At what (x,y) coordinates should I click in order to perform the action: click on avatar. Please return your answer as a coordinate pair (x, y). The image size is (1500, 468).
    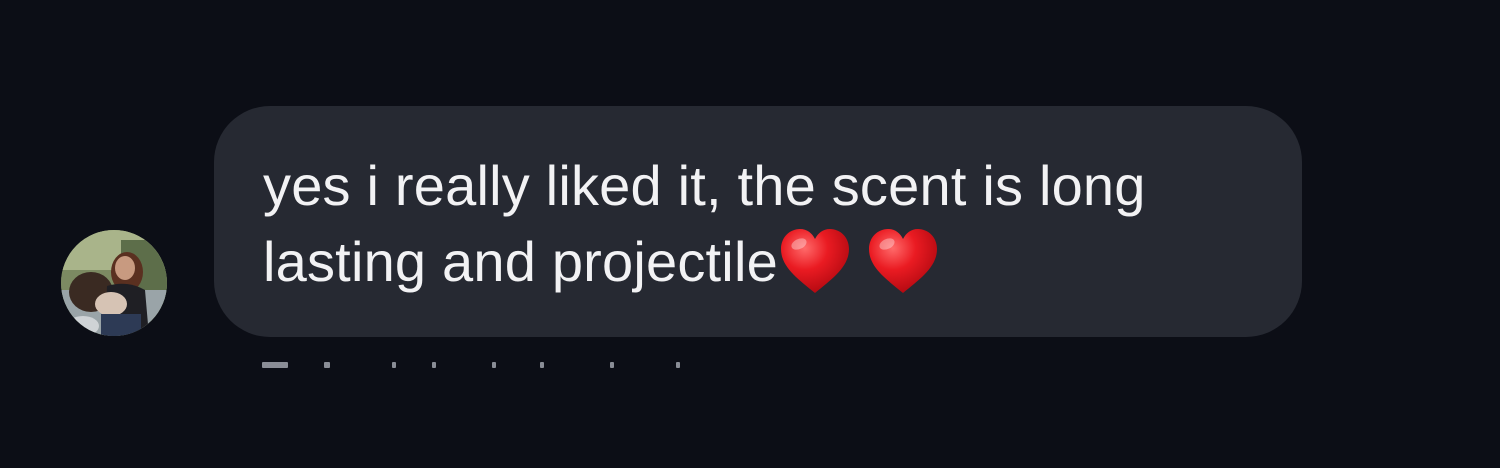
    Looking at the image, I should click on (114, 283).